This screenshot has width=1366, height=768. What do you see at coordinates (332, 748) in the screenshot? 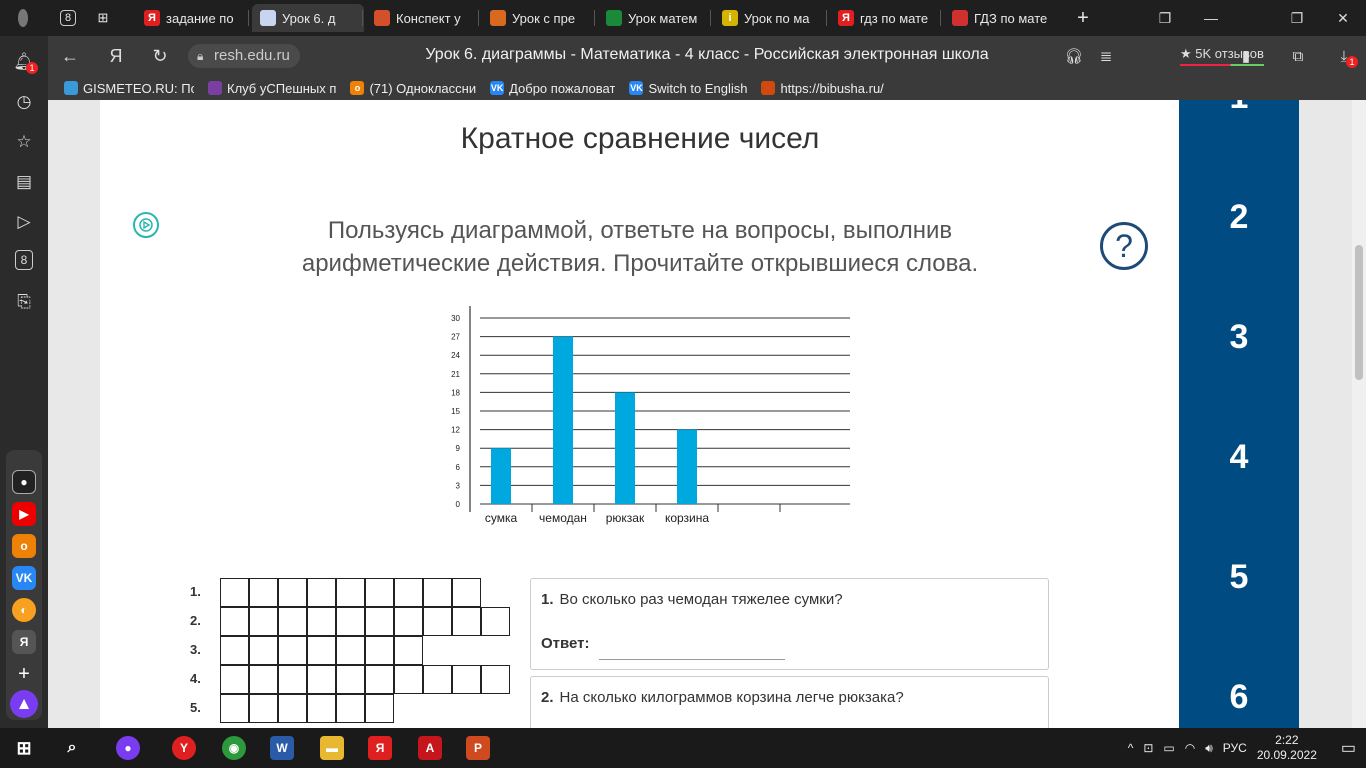
I see `explorer-icon: ▬` at bounding box center [332, 748].